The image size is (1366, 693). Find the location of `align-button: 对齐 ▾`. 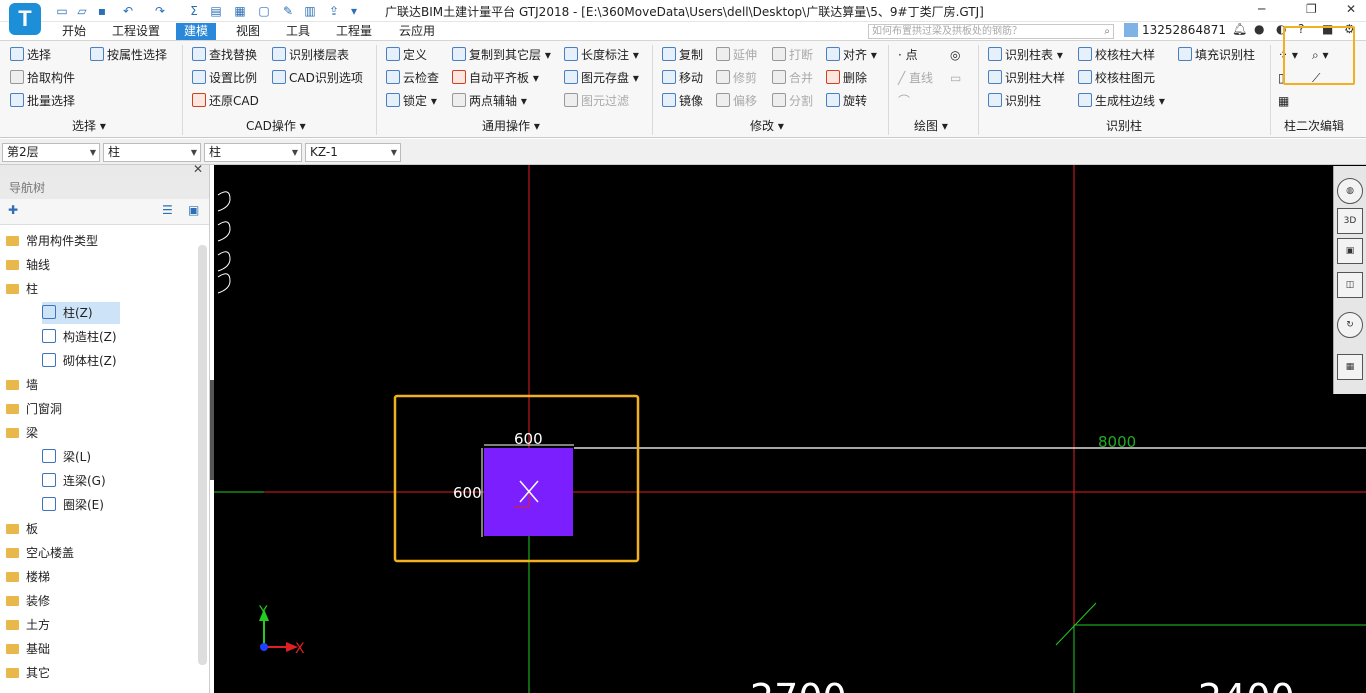

align-button: 对齐 ▾ is located at coordinates (851, 55).